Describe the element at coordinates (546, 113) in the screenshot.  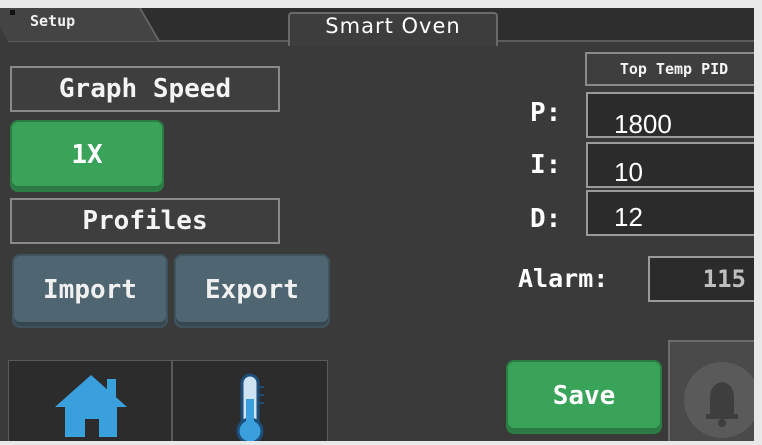
I see `p-label: P:` at that location.